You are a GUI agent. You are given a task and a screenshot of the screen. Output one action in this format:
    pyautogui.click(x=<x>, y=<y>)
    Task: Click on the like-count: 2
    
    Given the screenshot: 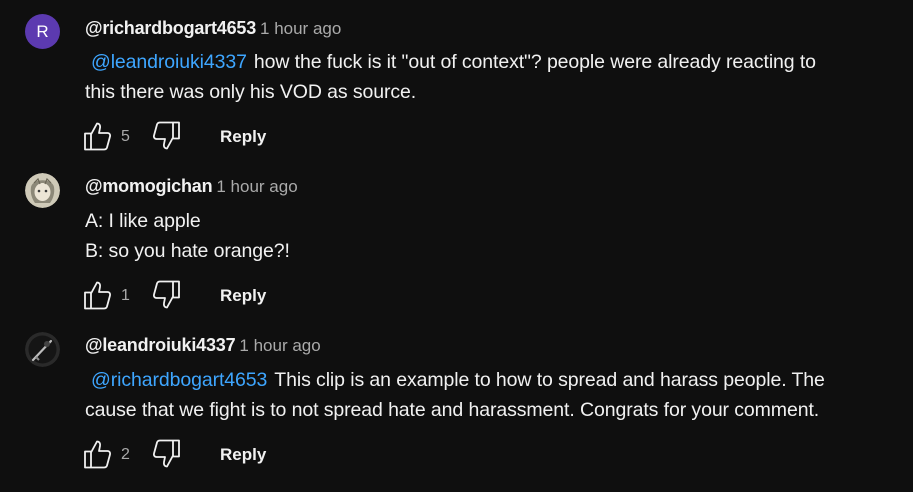 What is the action you would take?
    pyautogui.click(x=125, y=454)
    